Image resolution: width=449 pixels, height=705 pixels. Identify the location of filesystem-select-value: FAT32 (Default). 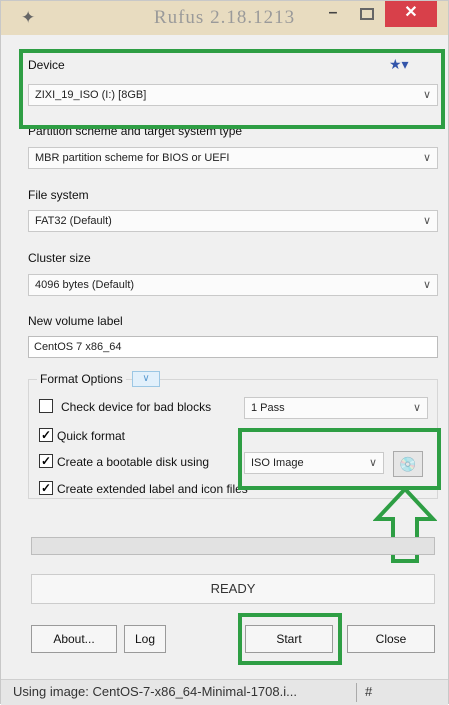
(73, 221).